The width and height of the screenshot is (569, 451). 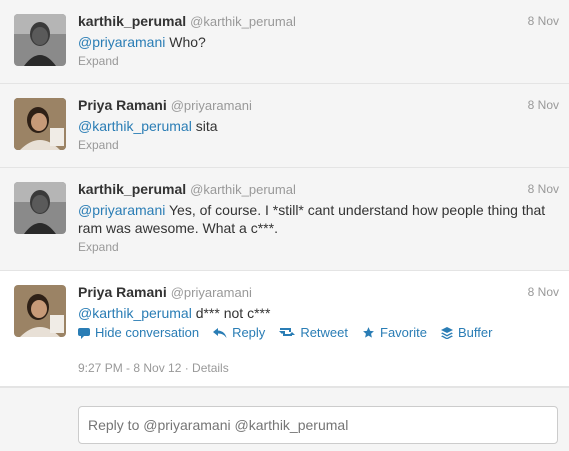 I want to click on retweet-icon, so click(x=287, y=331).